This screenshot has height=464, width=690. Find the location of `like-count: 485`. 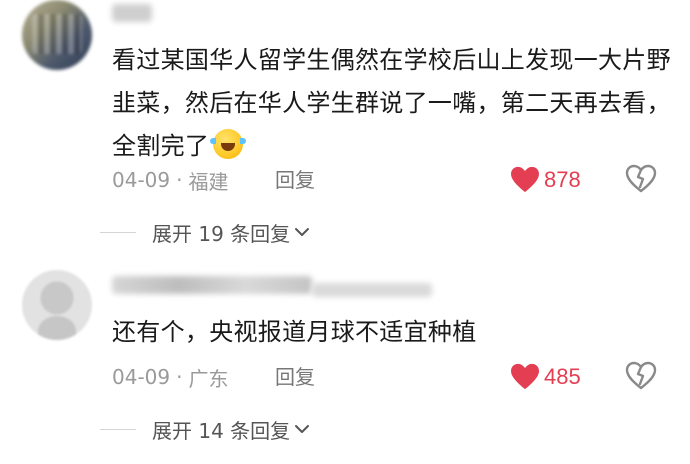

like-count: 485 is located at coordinates (562, 376).